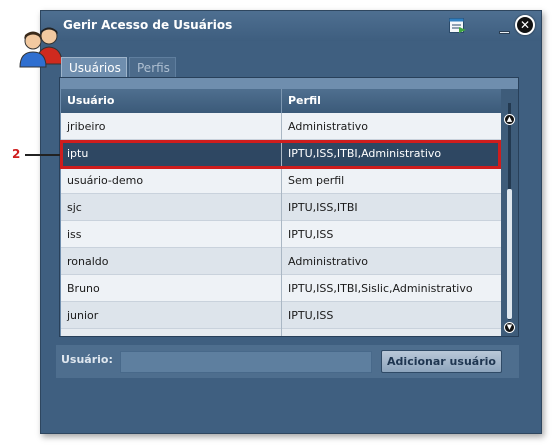 The image size is (556, 445). What do you see at coordinates (152, 67) in the screenshot?
I see `tab-perfis: Perfis` at bounding box center [152, 67].